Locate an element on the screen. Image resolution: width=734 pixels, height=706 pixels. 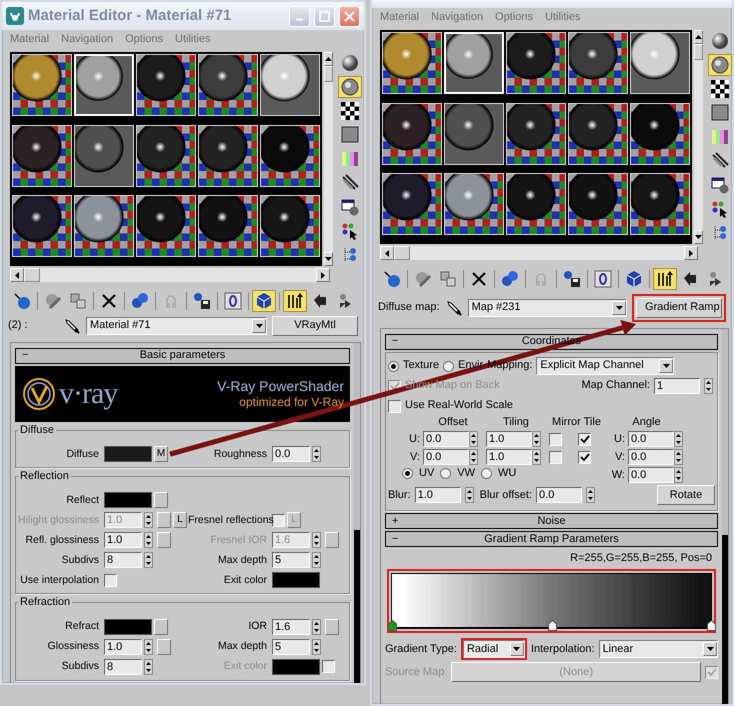
cube-icon is located at coordinates (264, 301).